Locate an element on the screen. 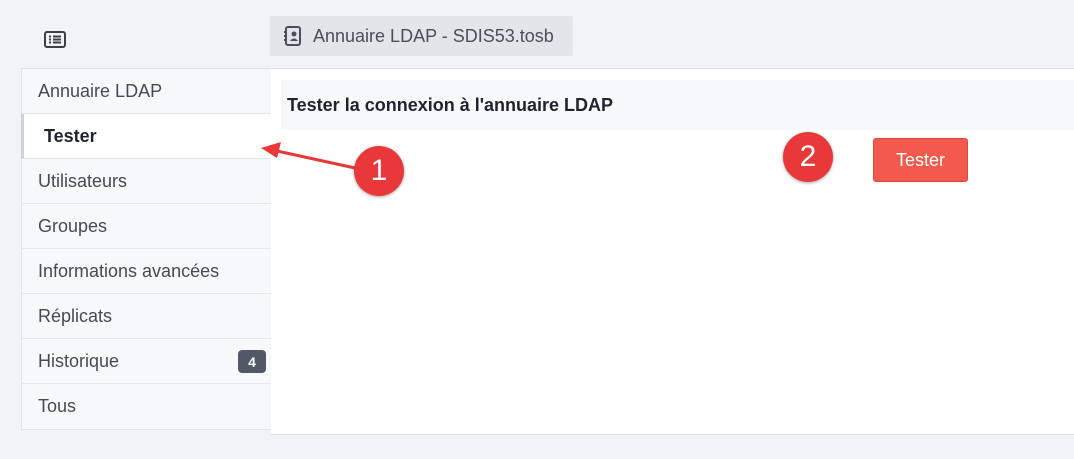  sidebar-item-groupes: Groupes is located at coordinates (147, 226).